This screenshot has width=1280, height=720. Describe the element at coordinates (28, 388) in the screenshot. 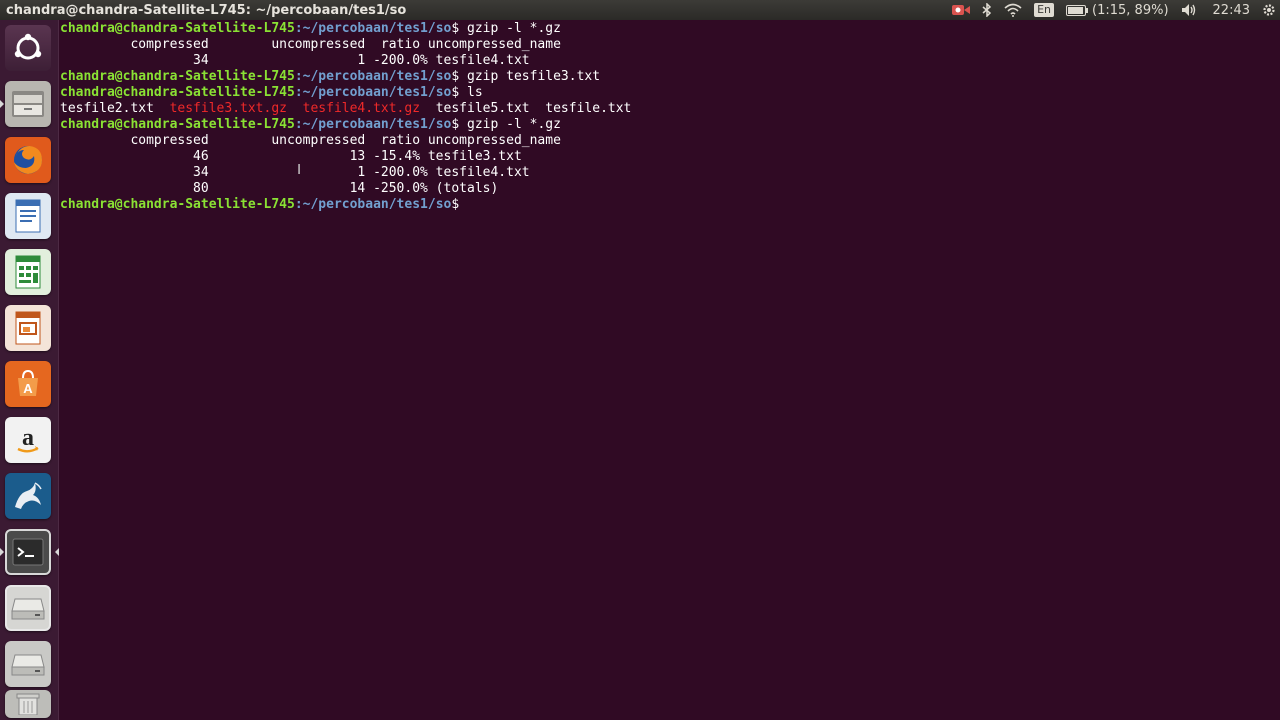

I see `svg-text: A` at that location.